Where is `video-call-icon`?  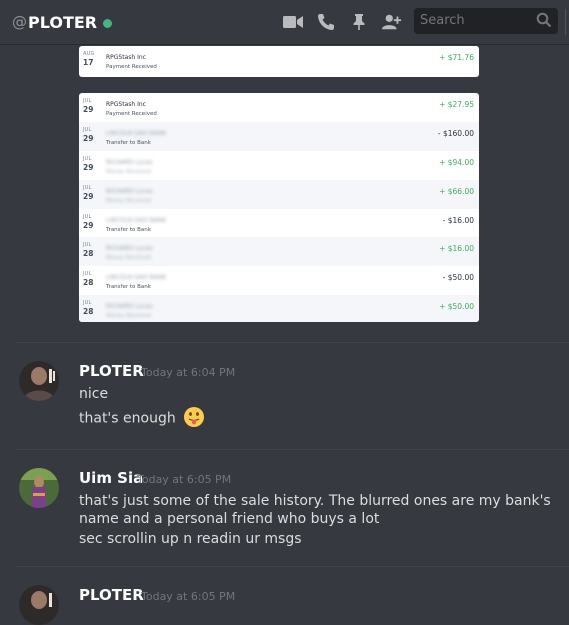
video-call-icon is located at coordinates (293, 22).